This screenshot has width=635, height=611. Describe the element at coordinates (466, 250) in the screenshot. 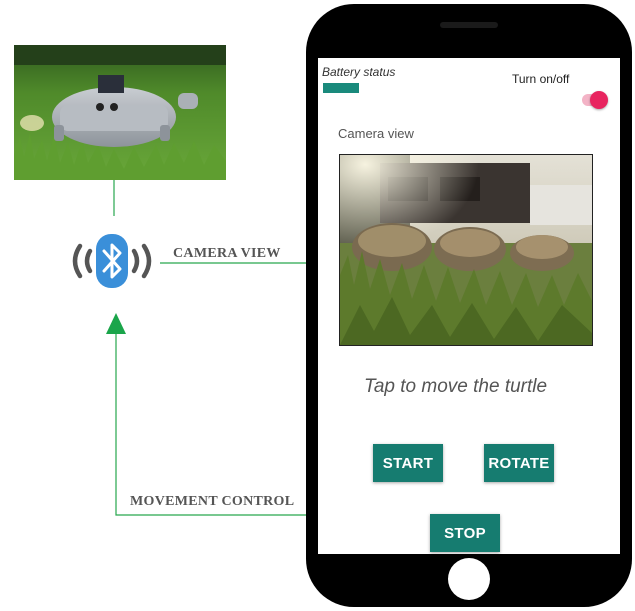

I see `camera-feed` at that location.